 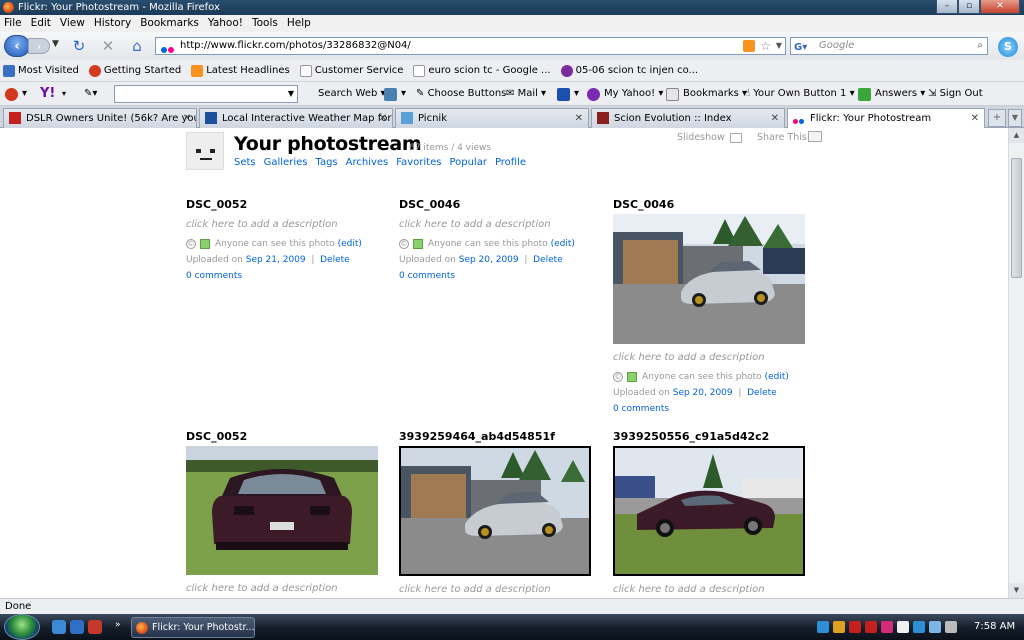 What do you see at coordinates (90, 94) in the screenshot?
I see `pencil-icon: ✎▾` at bounding box center [90, 94].